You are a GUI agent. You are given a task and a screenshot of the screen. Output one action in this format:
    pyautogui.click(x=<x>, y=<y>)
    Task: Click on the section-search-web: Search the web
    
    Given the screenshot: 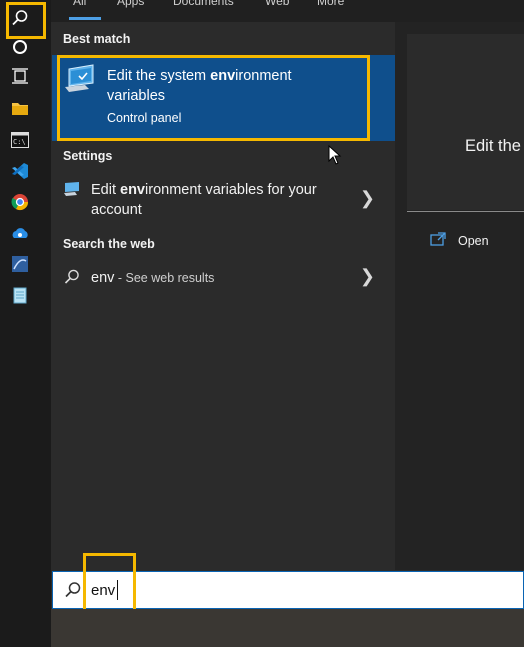 What is the action you would take?
    pyautogui.click(x=109, y=244)
    